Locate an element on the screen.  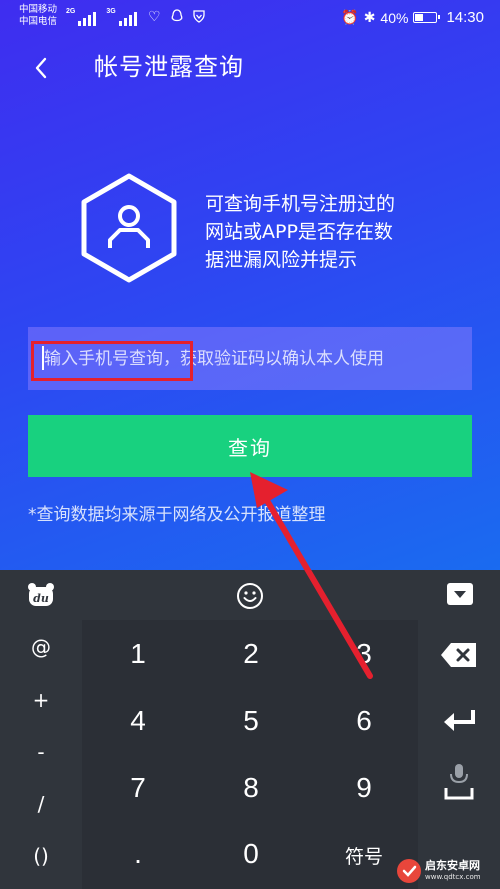
status-bar: 中国移动 中国电信 2G 3G ♡ ⏰ ✱ 40% 14:30 is located at coordinates (250, 17).